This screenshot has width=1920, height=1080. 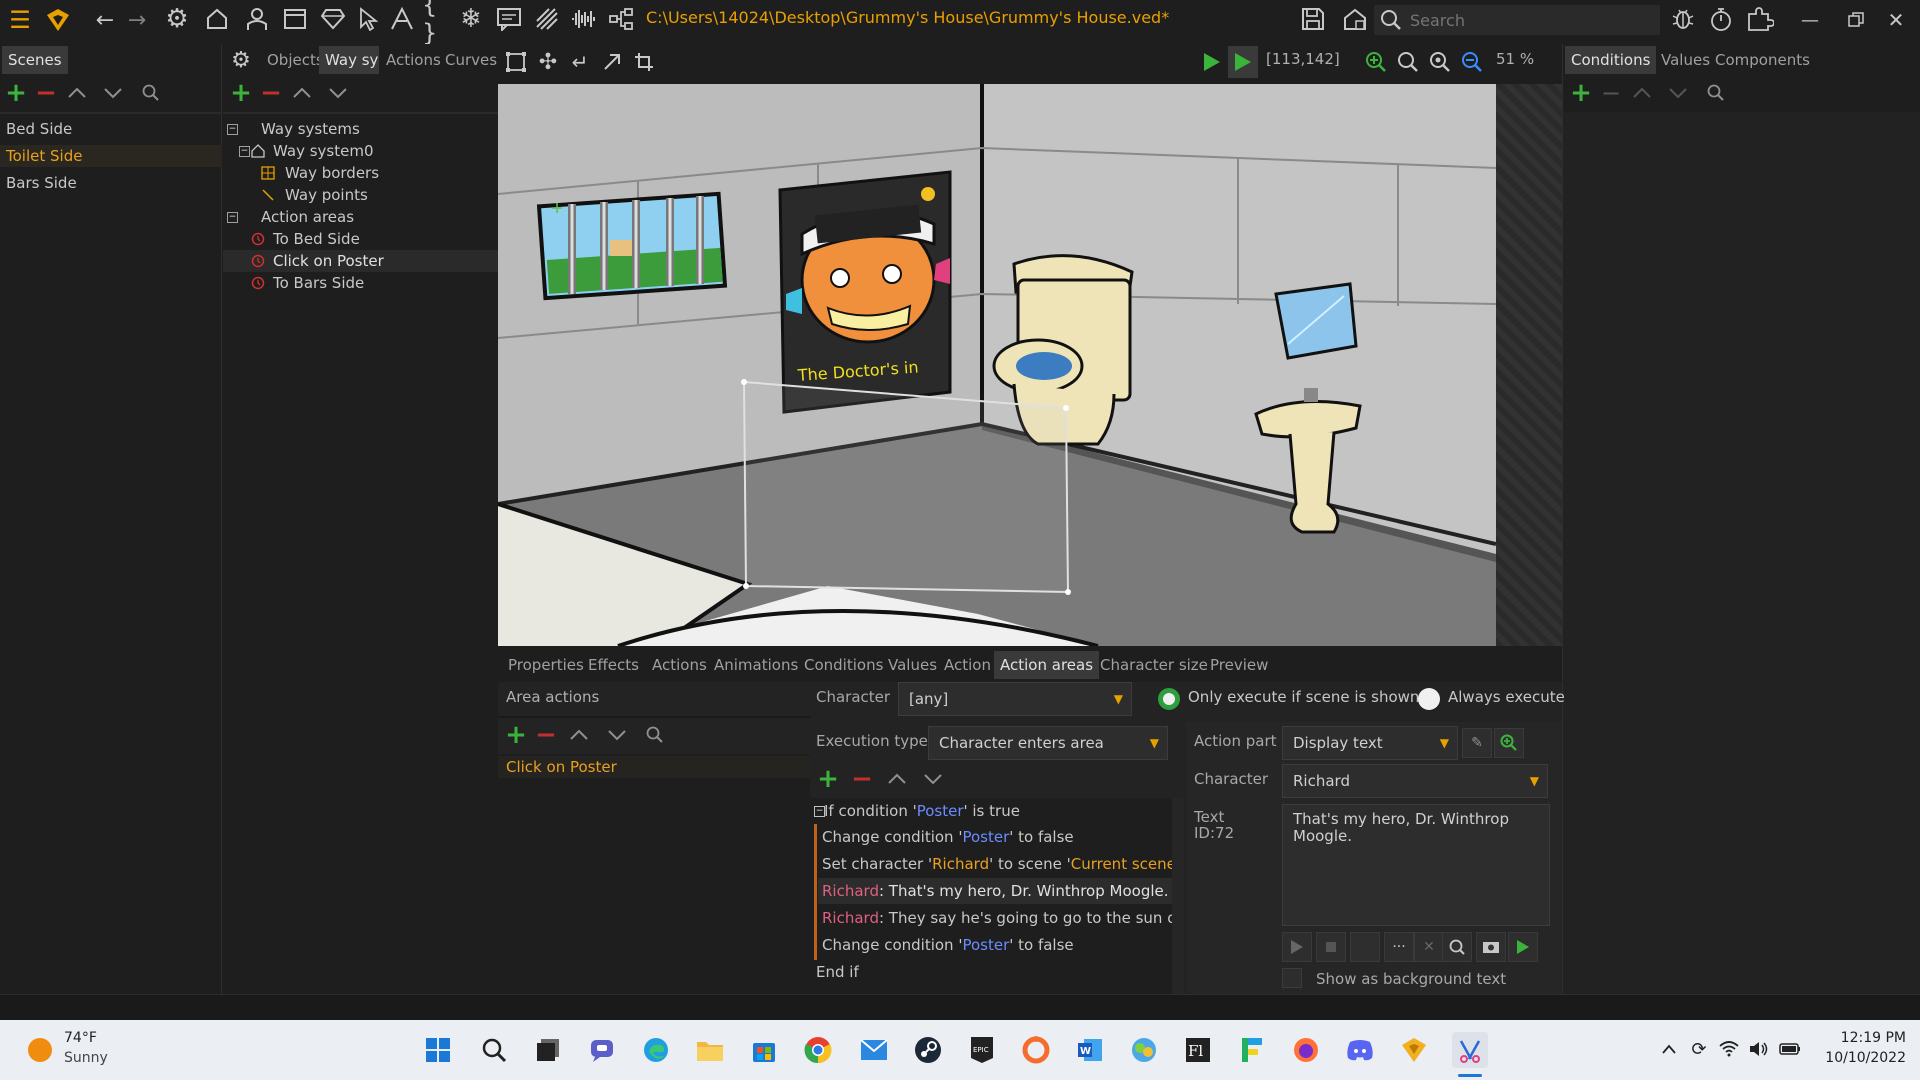 What do you see at coordinates (217, 19) in the screenshot?
I see `home-icon` at bounding box center [217, 19].